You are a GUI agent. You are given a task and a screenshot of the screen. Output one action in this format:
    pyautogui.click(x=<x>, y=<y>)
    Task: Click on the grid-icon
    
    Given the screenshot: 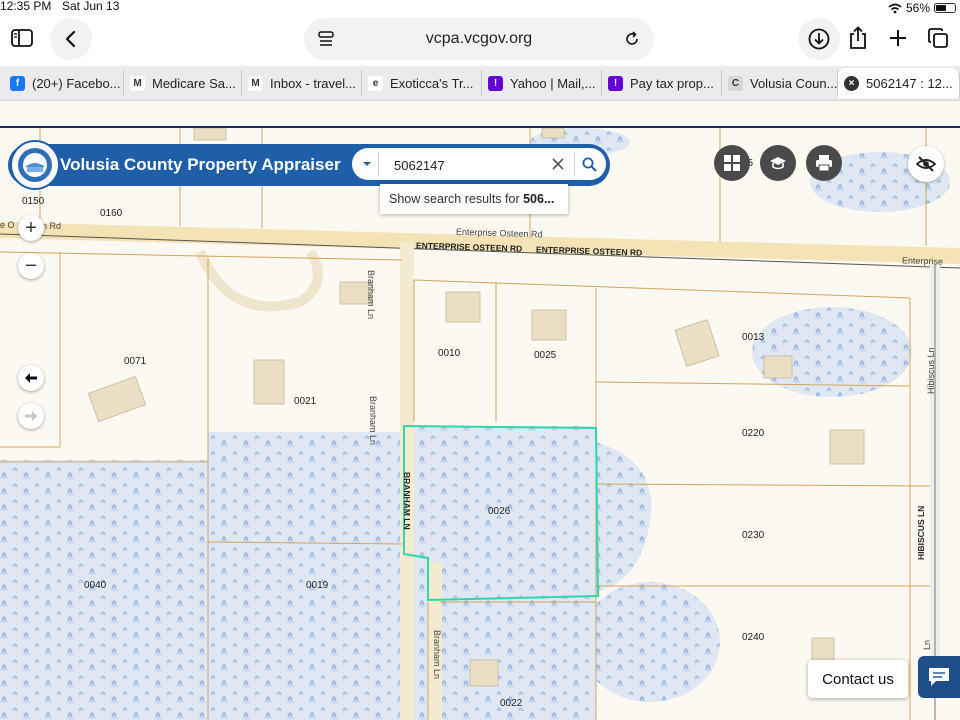 What is the action you would take?
    pyautogui.click(x=732, y=163)
    